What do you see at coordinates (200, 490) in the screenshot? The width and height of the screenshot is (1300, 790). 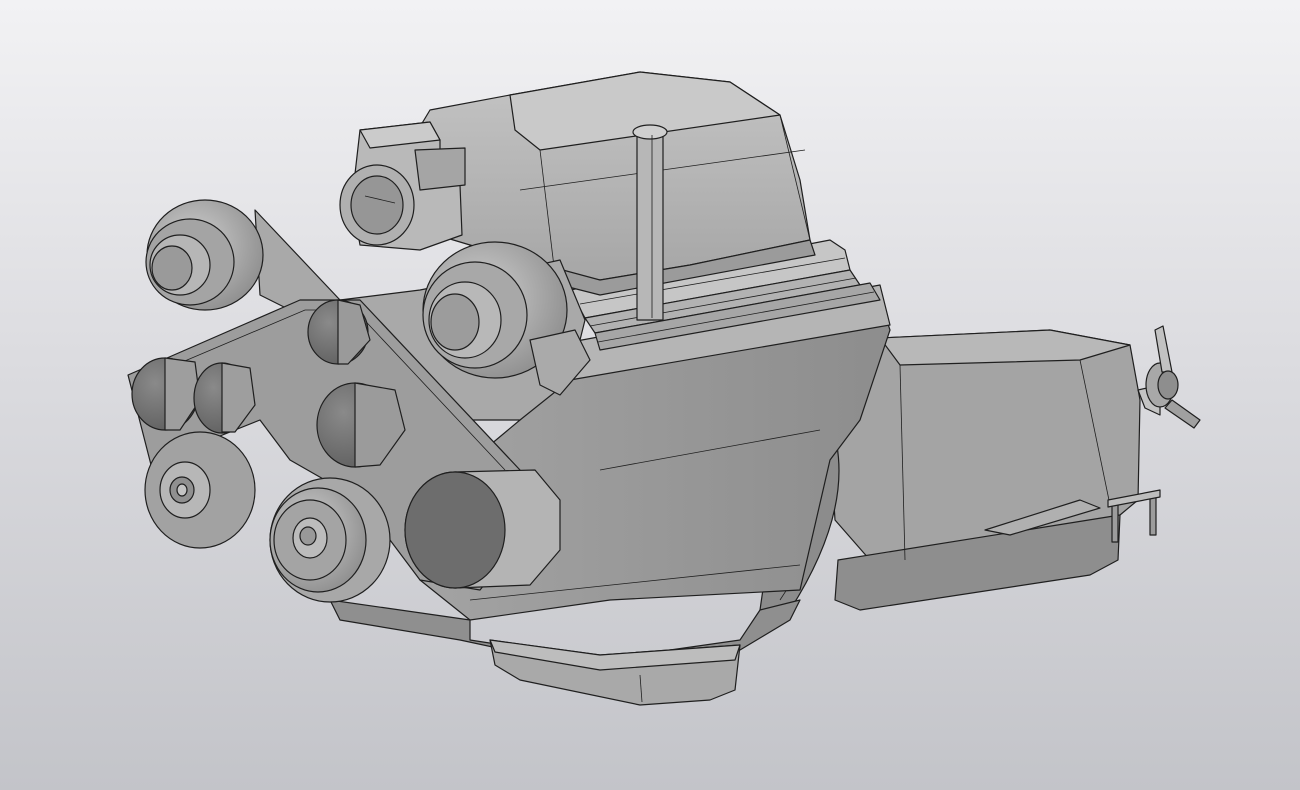 I see `alternator-pulley` at bounding box center [200, 490].